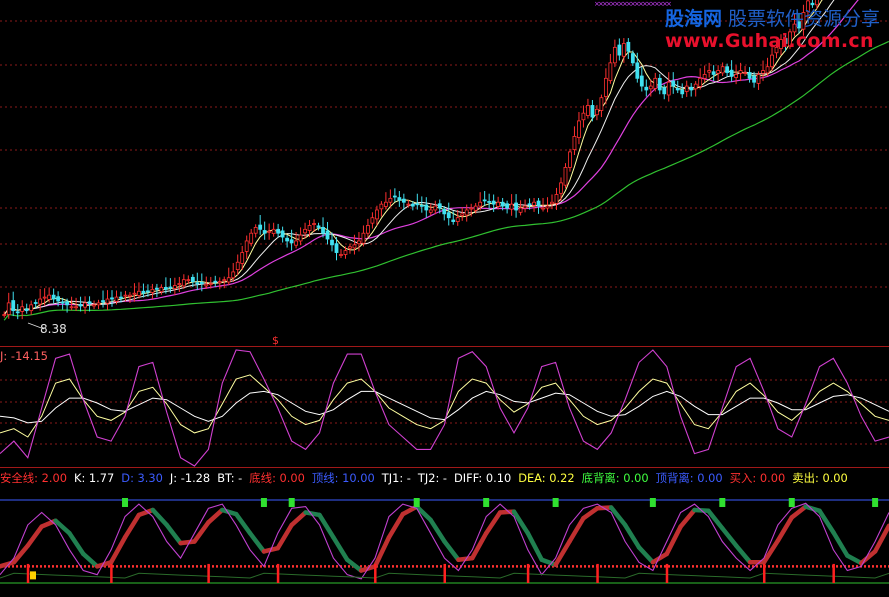 Image resolution: width=889 pixels, height=597 pixels. What do you see at coordinates (432, 478) in the screenshot?
I see `legend-item: TJ2: -` at bounding box center [432, 478].